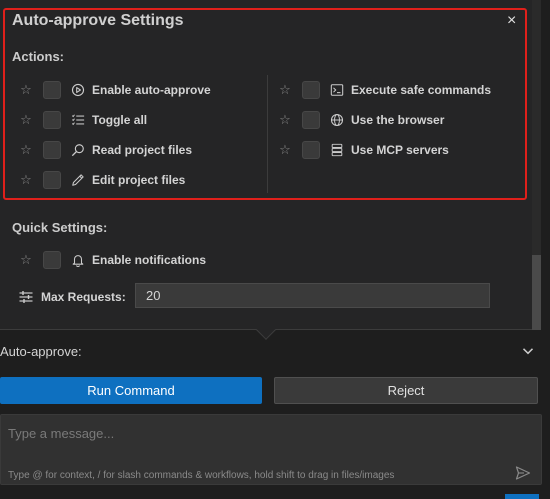 Image resolution: width=550 pixels, height=499 pixels. I want to click on panel-title: Auto-approve Settings, so click(98, 20).